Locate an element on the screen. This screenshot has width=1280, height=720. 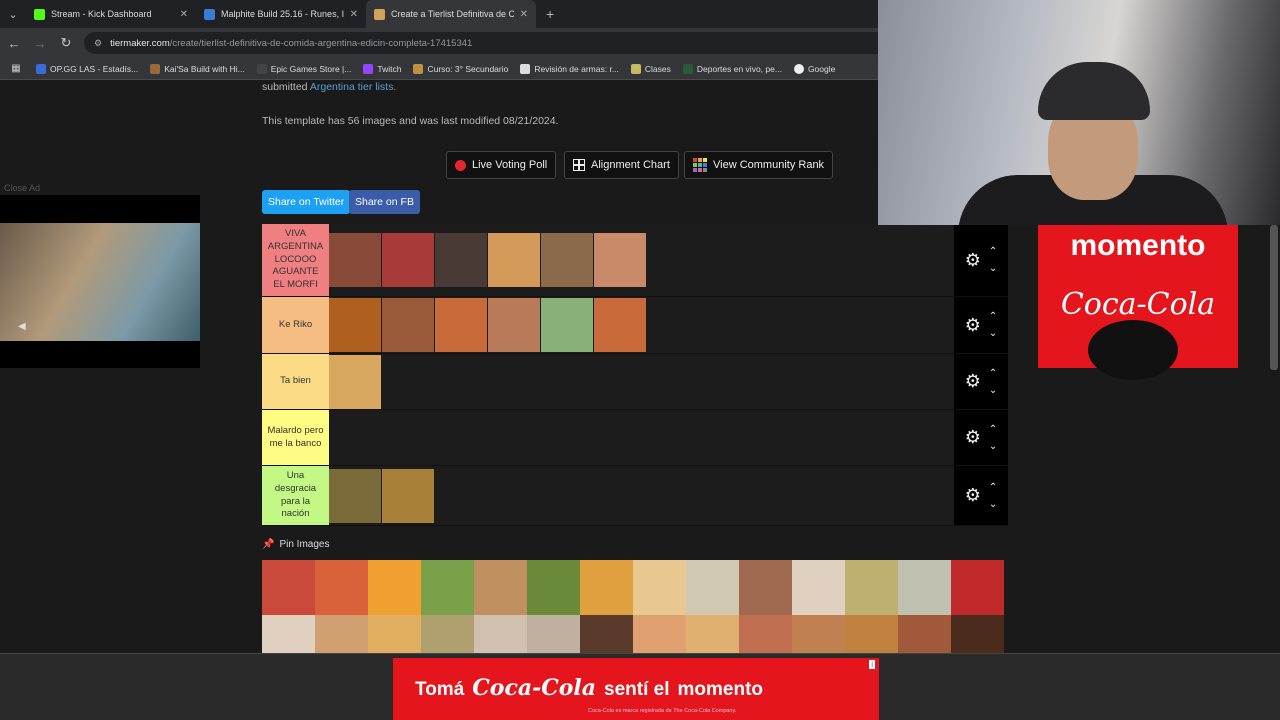
new-tab-plus-icon: + is located at coordinates (545, 14).